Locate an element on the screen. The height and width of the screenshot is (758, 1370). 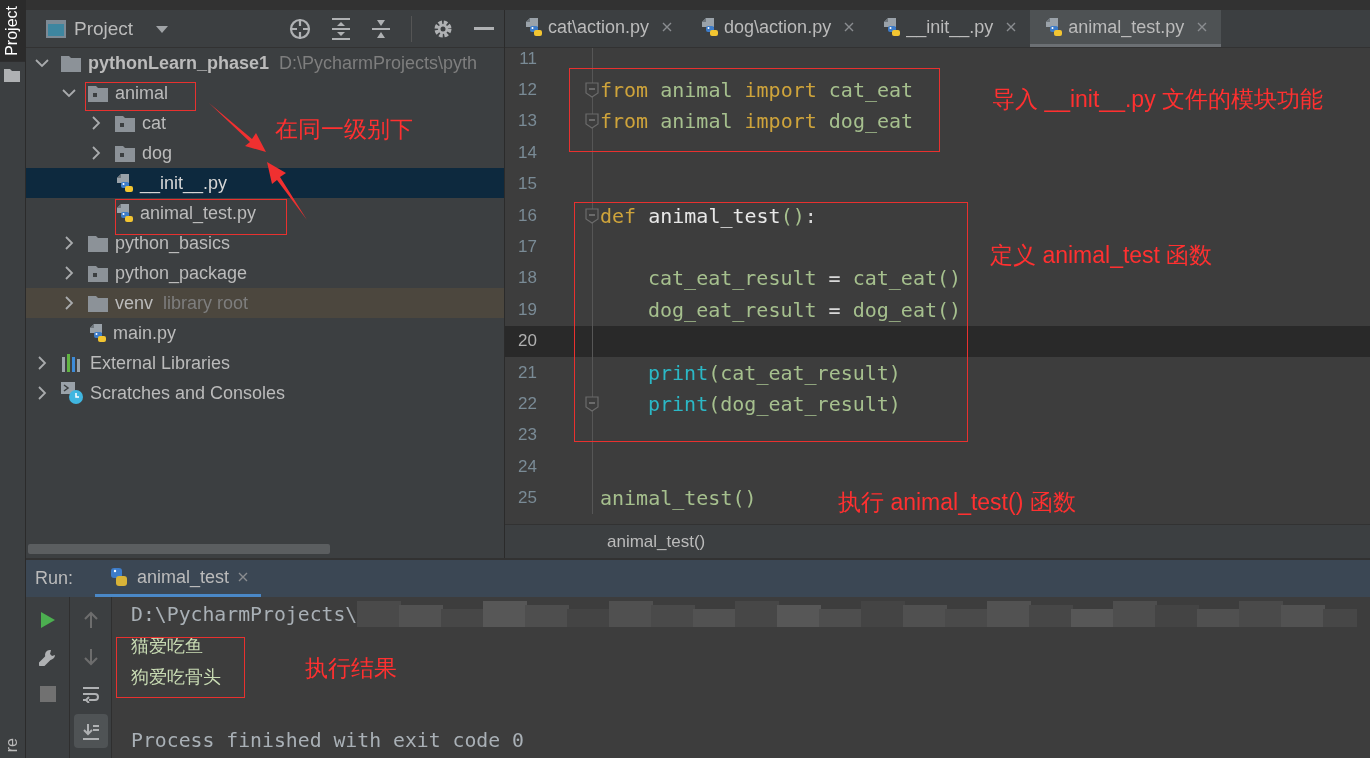
code-line: def animal_test(): is located at coordinates (708, 215).